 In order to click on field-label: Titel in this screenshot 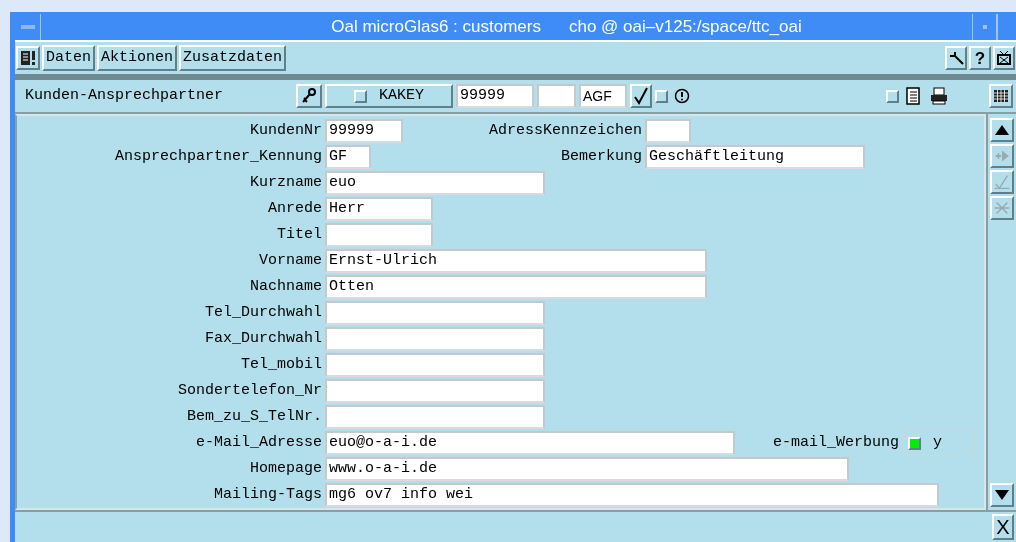, I will do `click(299, 234)`.